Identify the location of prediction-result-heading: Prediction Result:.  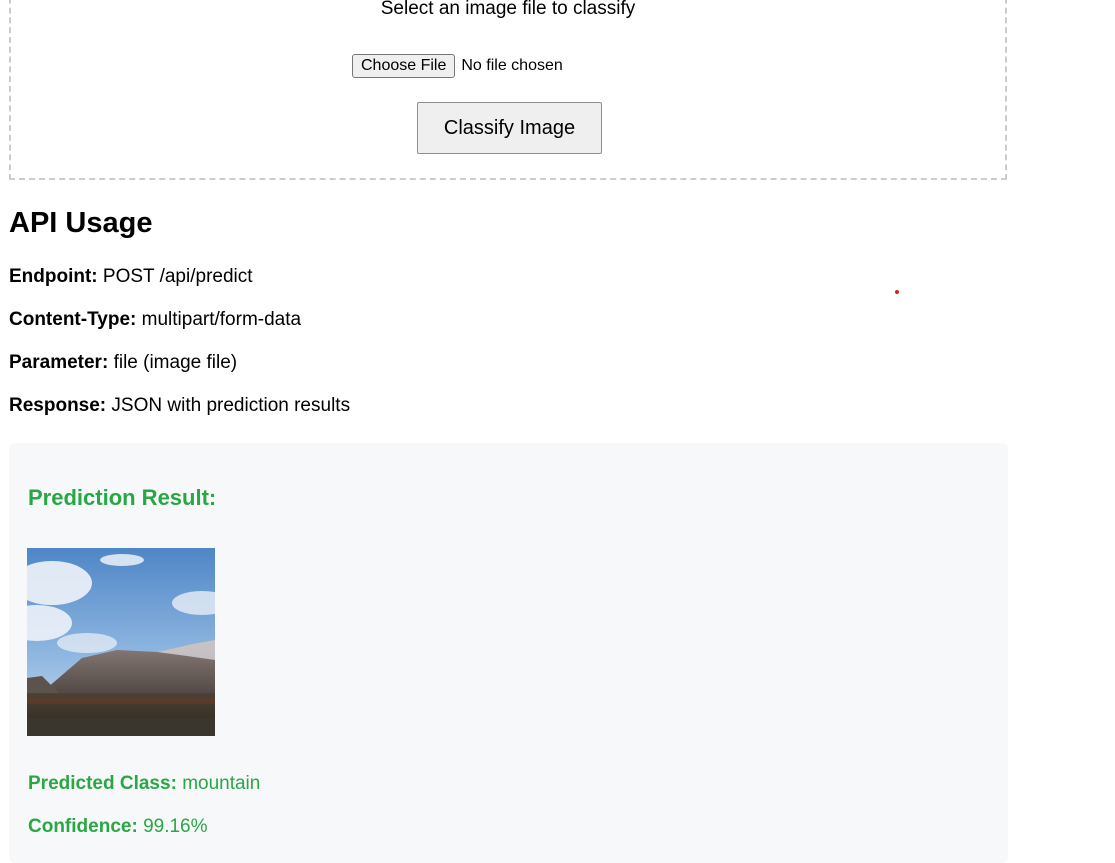
(122, 497).